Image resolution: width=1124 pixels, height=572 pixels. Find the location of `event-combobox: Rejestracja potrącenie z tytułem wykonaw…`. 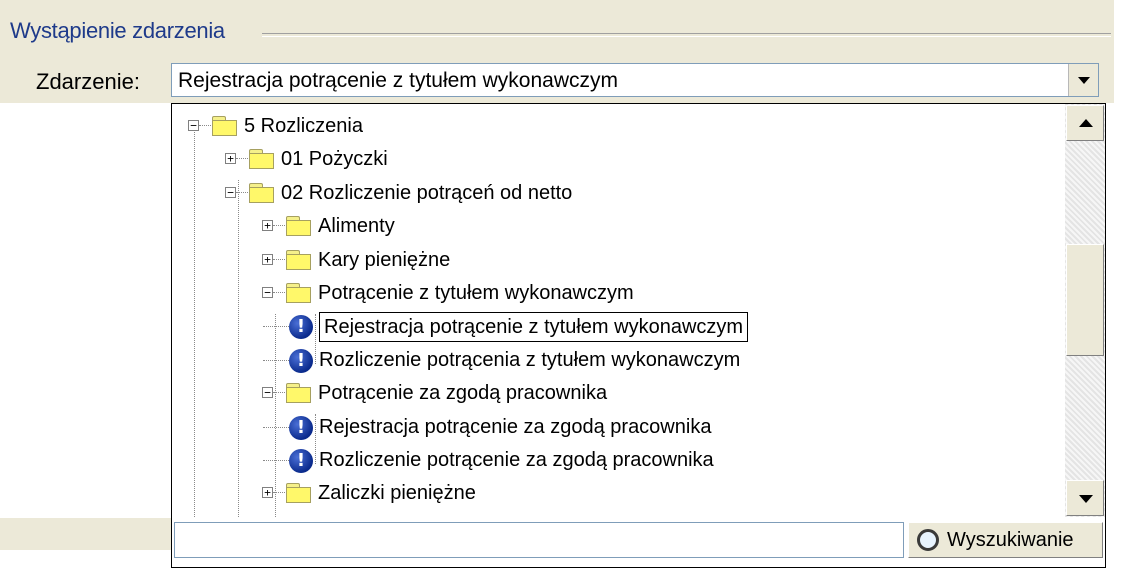

event-combobox: Rejestracja potrącenie z tytułem wykonaw… is located at coordinates (635, 80).